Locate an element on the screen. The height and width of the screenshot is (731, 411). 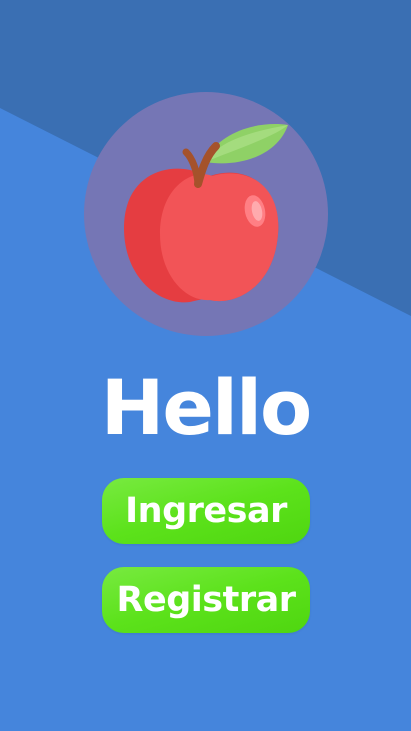
login-button: Ingresar is located at coordinates (206, 511).